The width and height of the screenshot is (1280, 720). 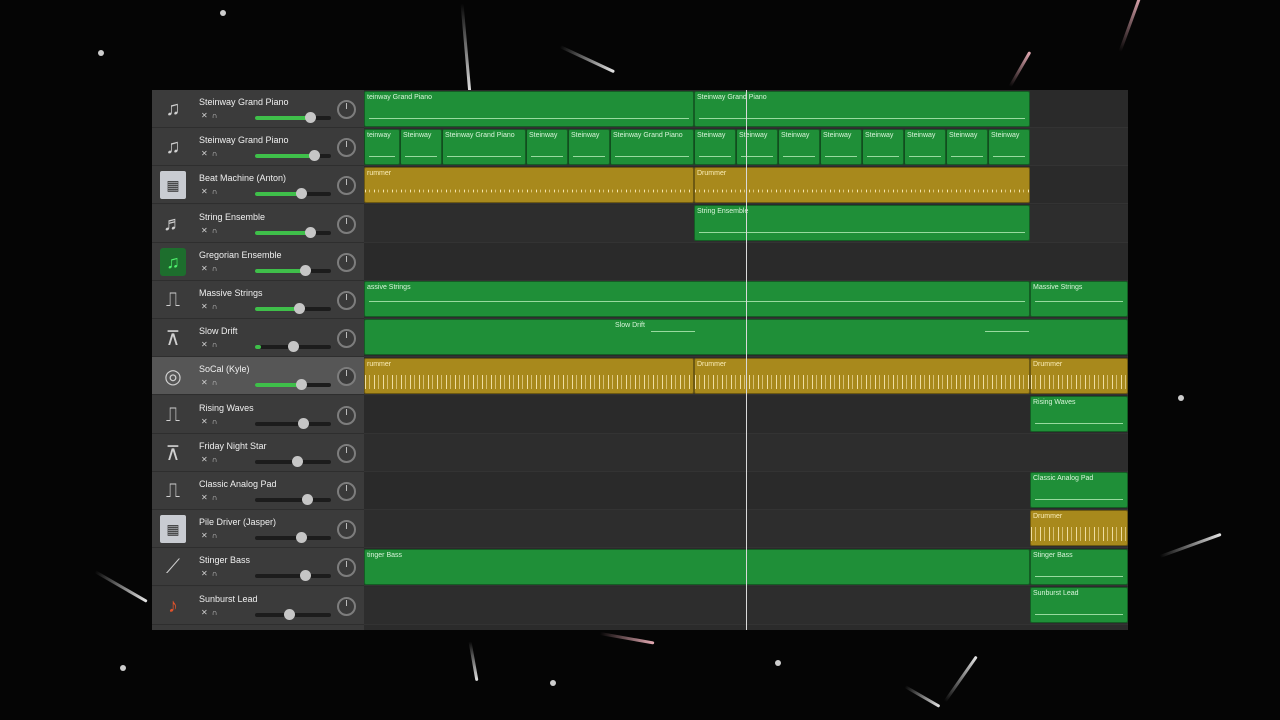 I want to click on track-header: ▦ Beat Machine (Anton) ✕∩, so click(x=258, y=185).